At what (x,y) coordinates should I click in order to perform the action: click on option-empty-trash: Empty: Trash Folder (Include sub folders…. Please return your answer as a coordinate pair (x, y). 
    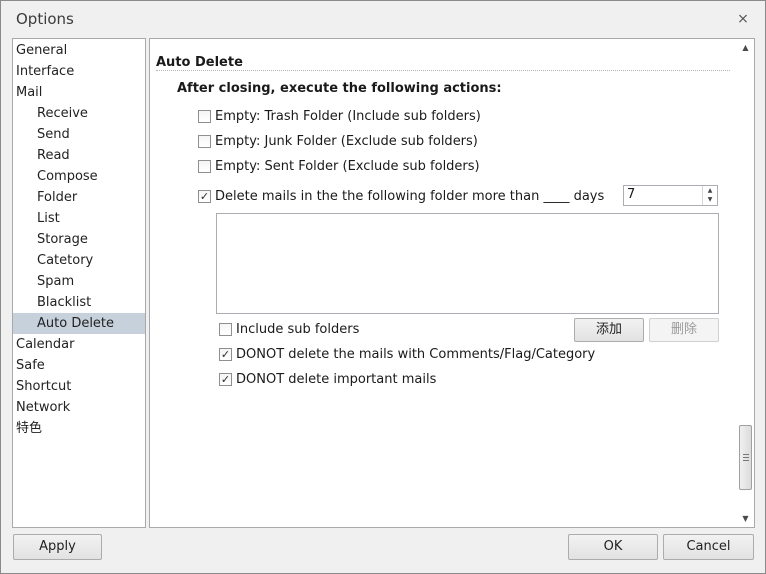
    Looking at the image, I should click on (339, 117).